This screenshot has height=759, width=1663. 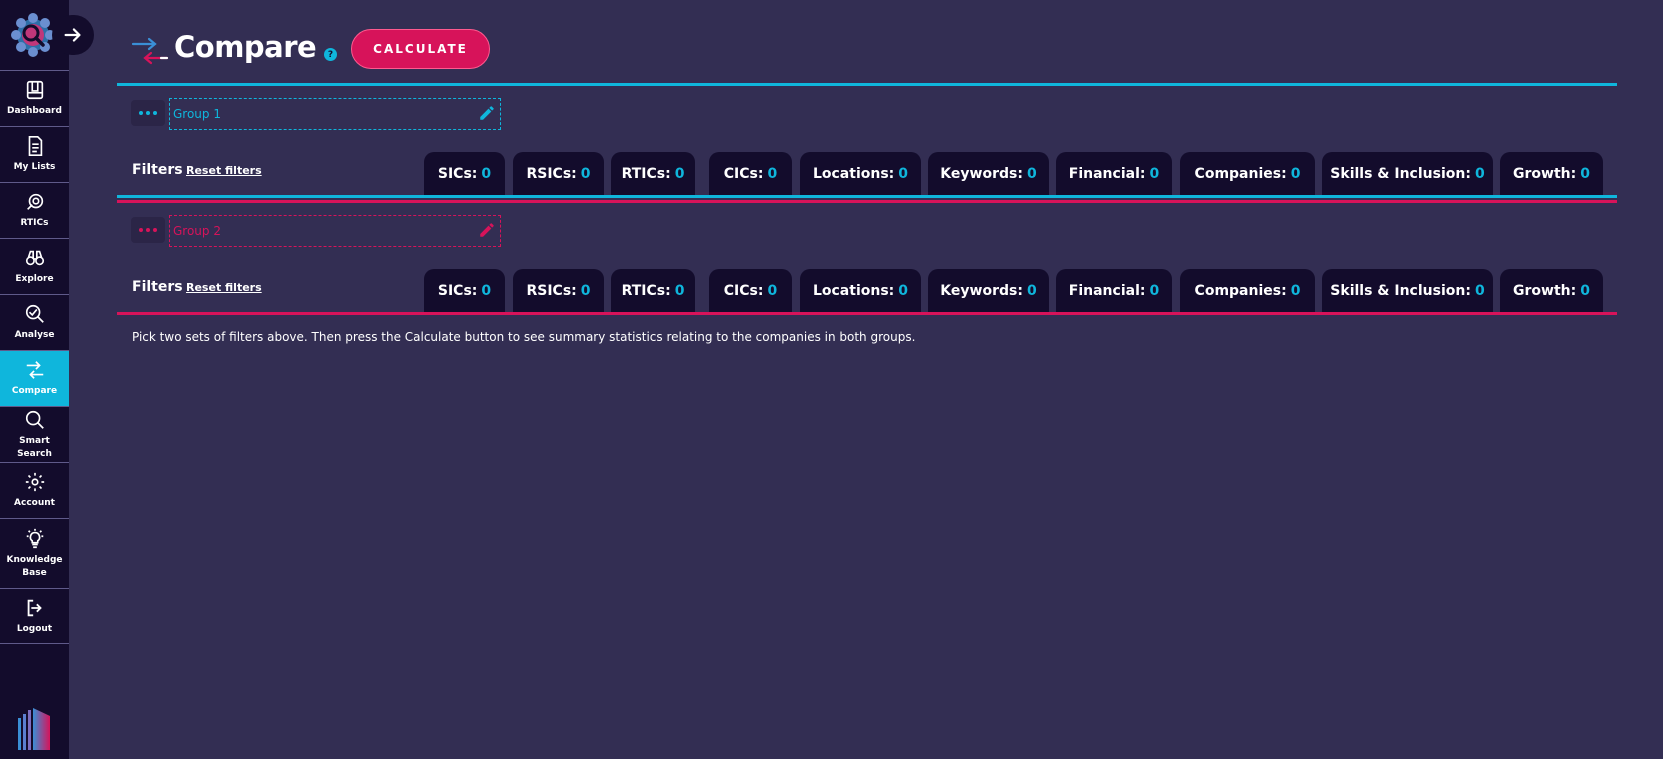 I want to click on gear-icon, so click(x=34, y=482).